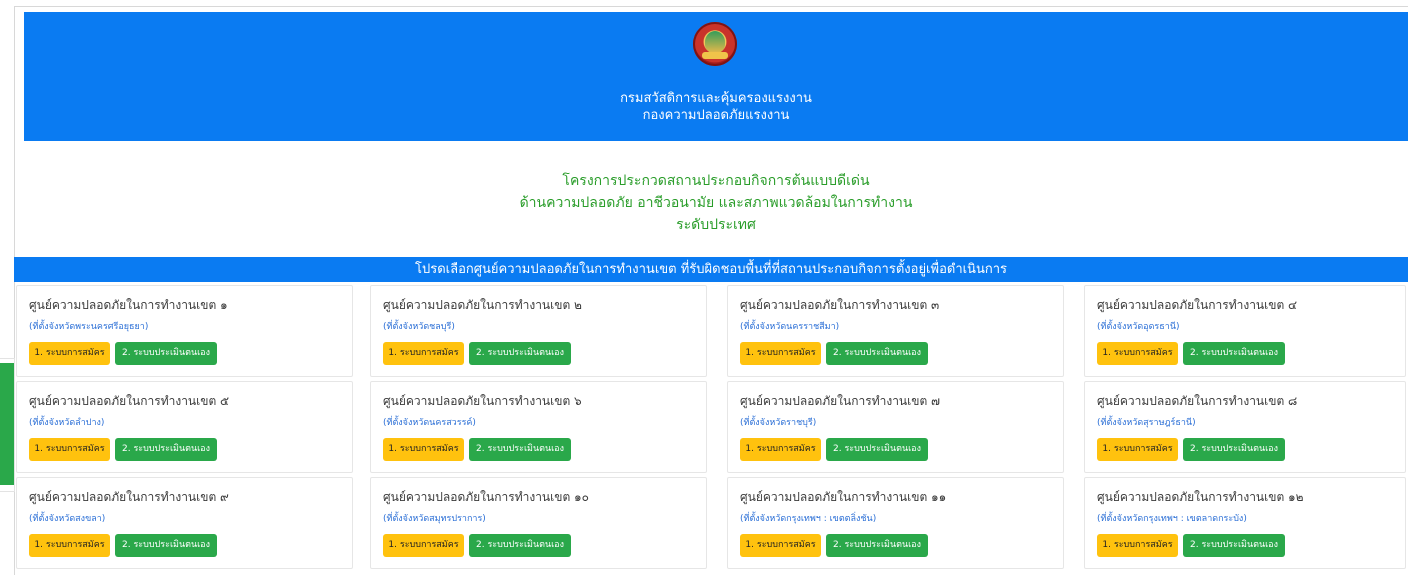 The height and width of the screenshot is (575, 1408). Describe the element at coordinates (1138, 327) in the screenshot. I see `zone-location: (ที่ตั้งจังหวัดอุดรธานี)` at that location.